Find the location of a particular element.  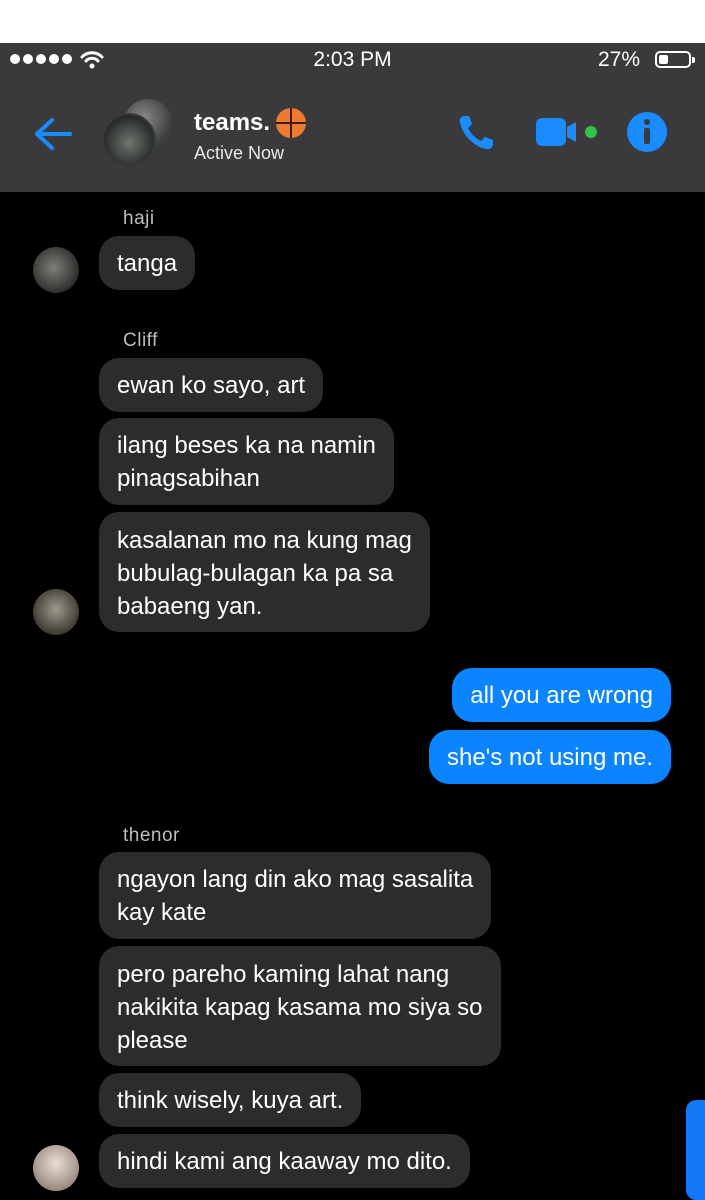

outgoing-message-bubble: all you are wrong is located at coordinates (561, 695).